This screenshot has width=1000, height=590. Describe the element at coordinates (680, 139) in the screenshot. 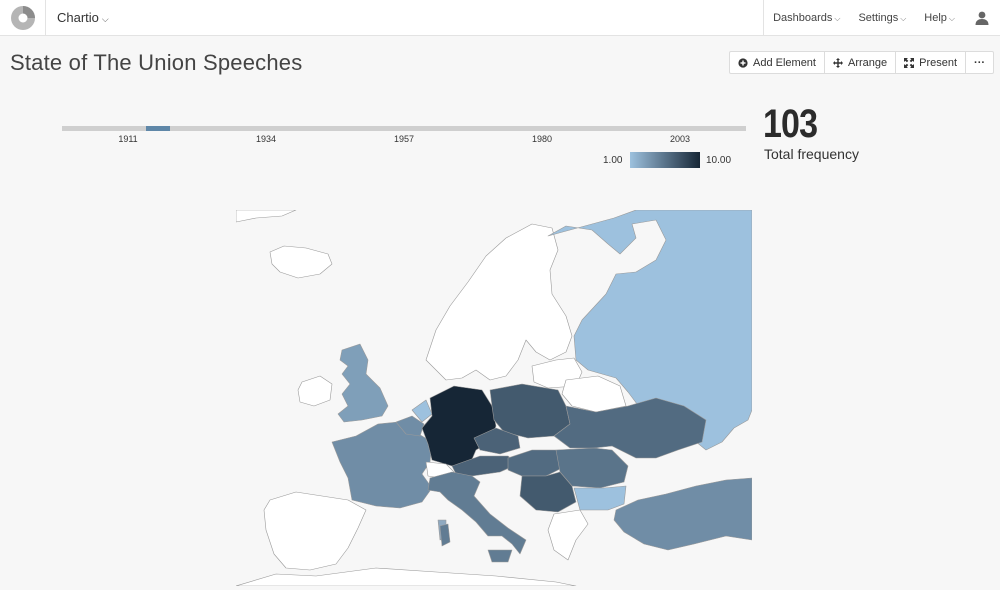

I see `timeline-tick-label: 2003` at that location.